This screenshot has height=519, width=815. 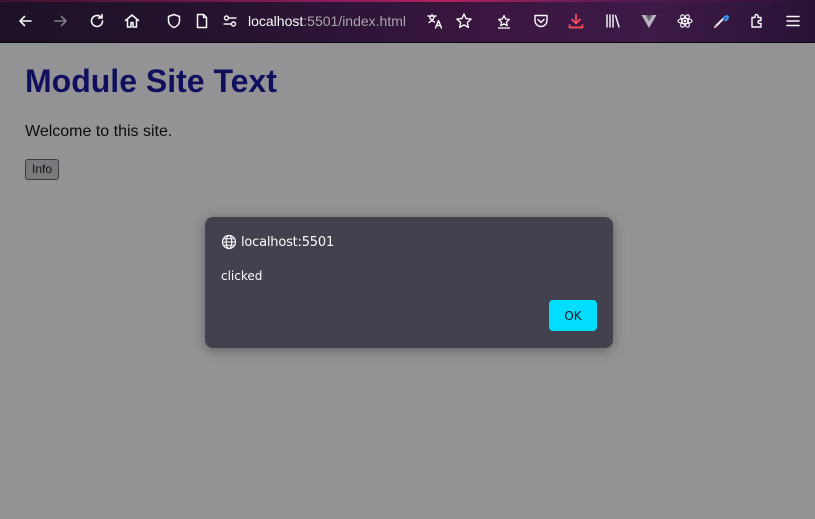 I want to click on permissions-button, so click(x=230, y=21).